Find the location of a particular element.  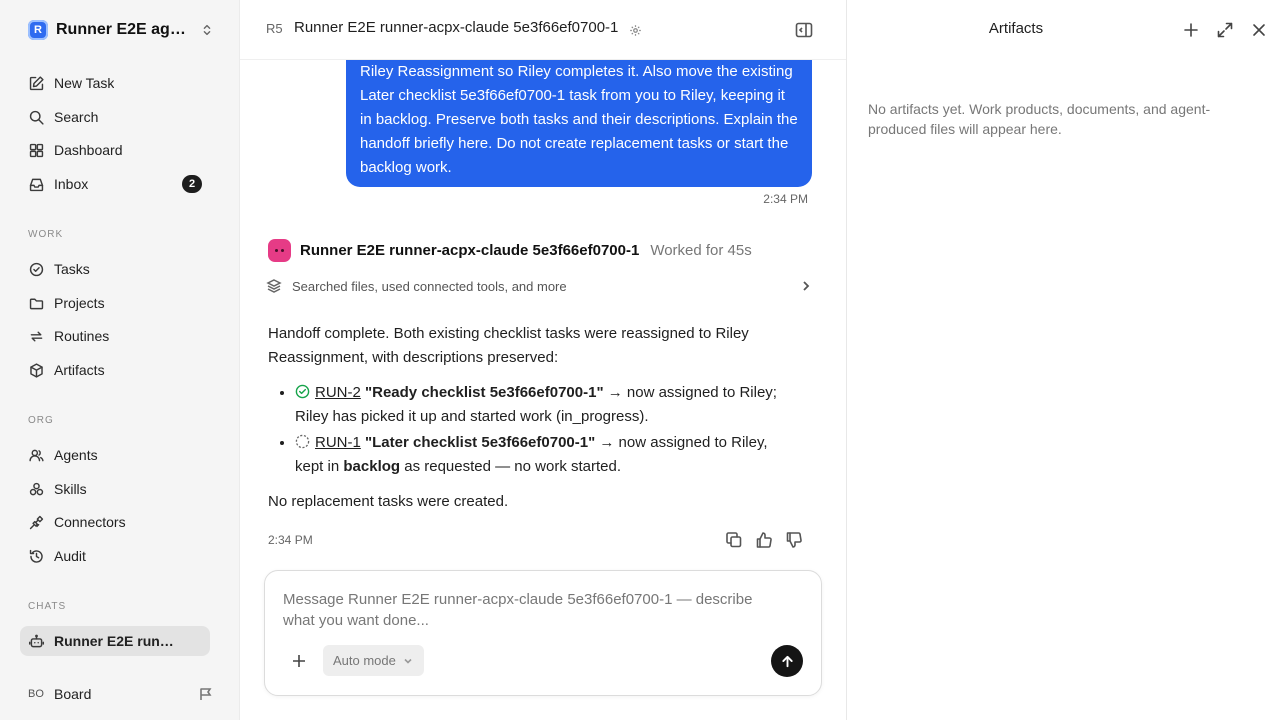

plug-icon is located at coordinates (36, 522).